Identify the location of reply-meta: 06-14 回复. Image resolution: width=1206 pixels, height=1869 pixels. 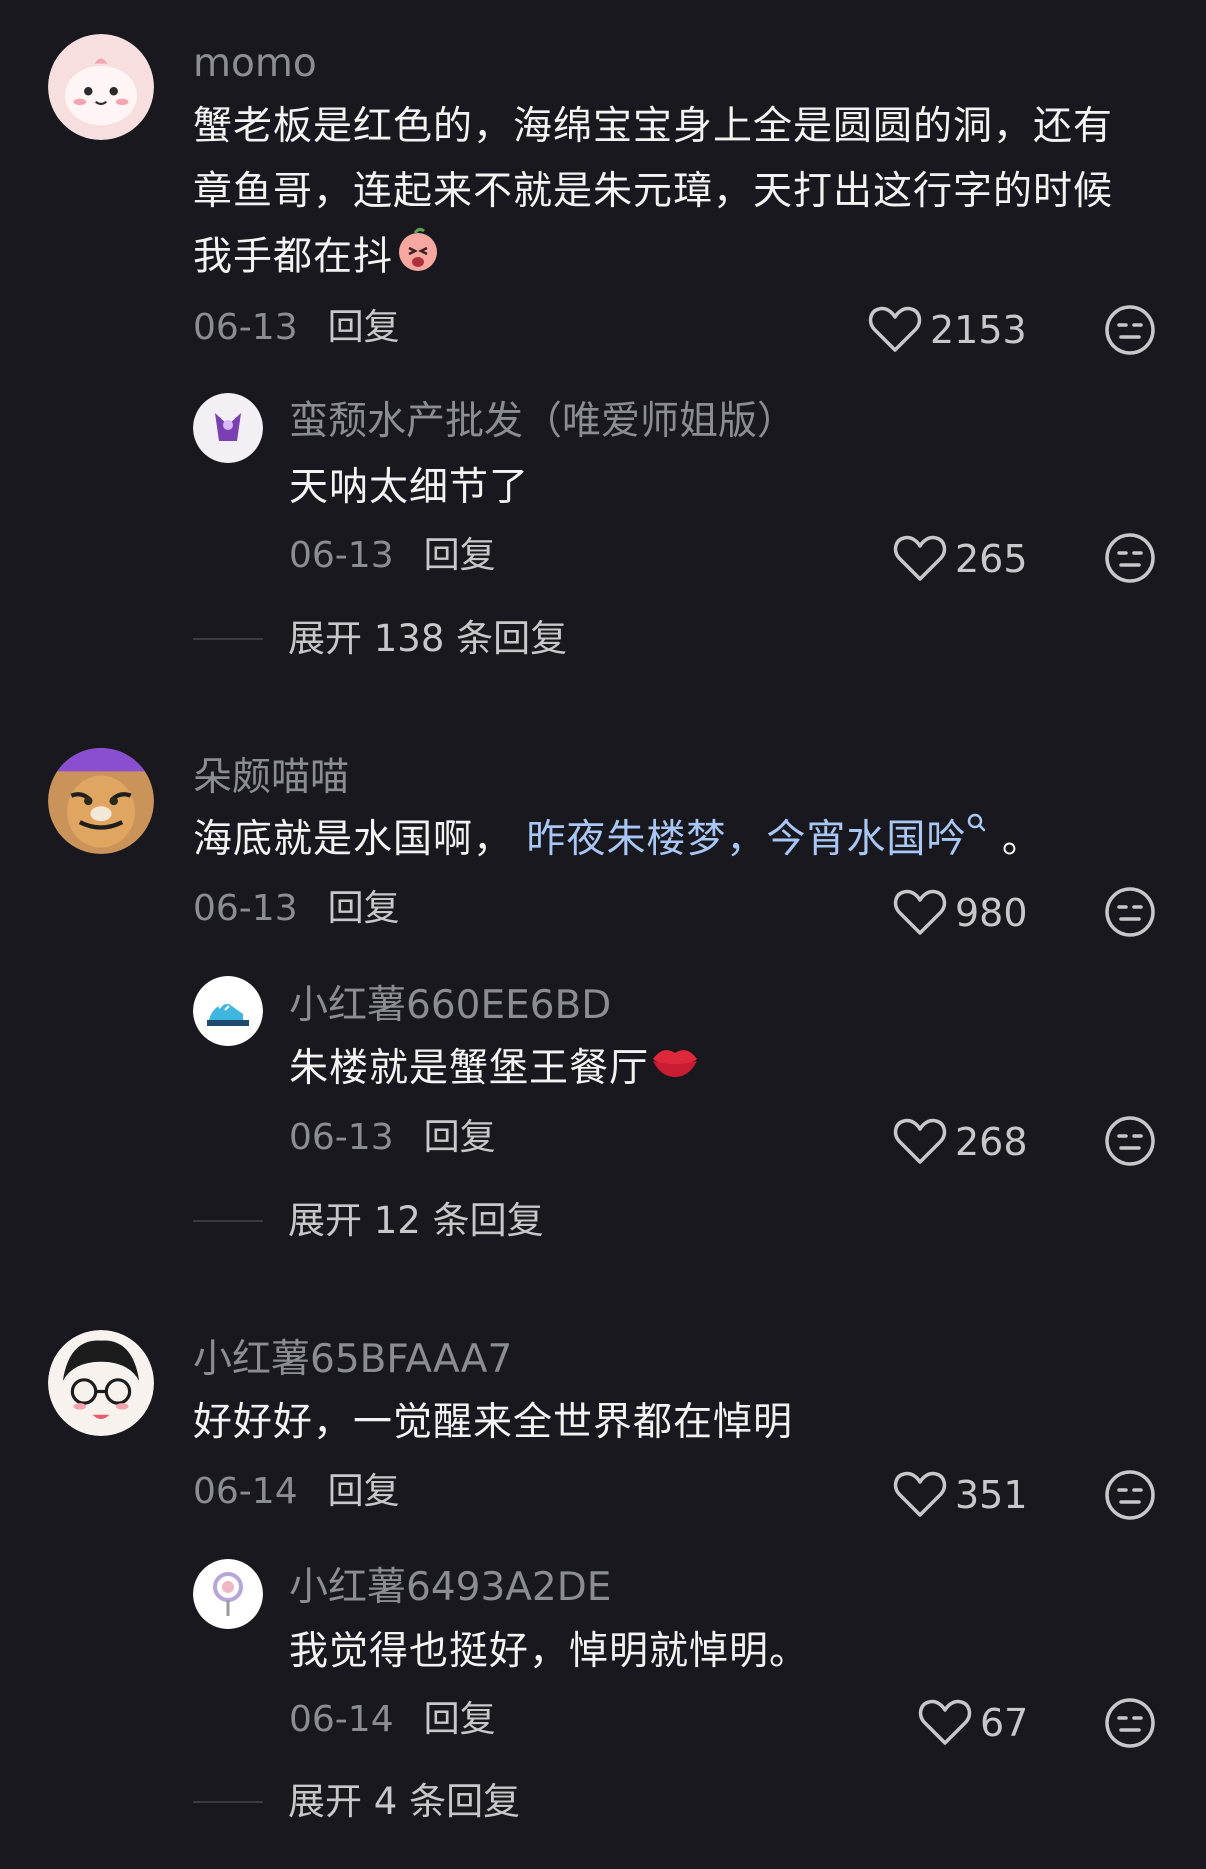
(392, 1720).